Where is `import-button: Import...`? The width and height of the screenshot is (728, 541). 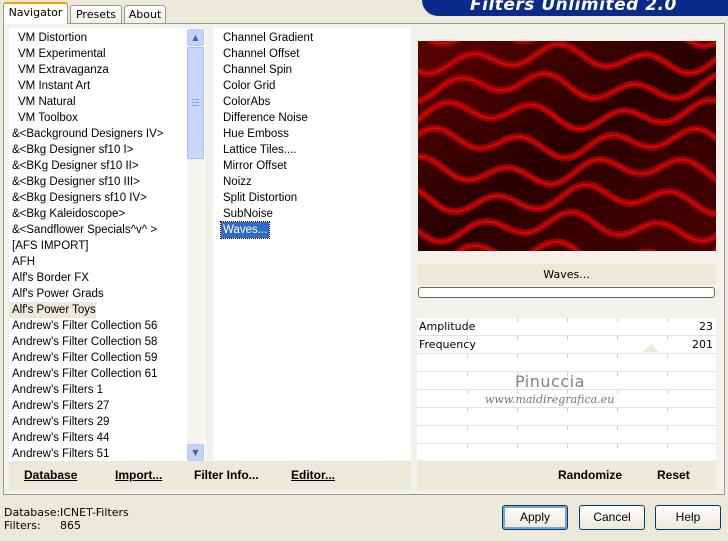 import-button: Import... is located at coordinates (138, 475).